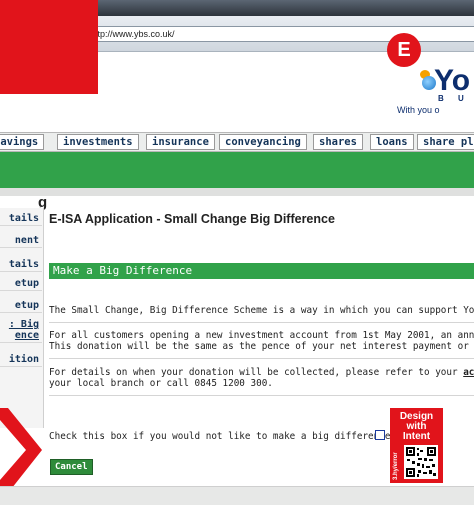 This screenshot has height=505, width=474. What do you see at coordinates (180, 142) in the screenshot?
I see `tab-insurance: insurance` at bounding box center [180, 142].